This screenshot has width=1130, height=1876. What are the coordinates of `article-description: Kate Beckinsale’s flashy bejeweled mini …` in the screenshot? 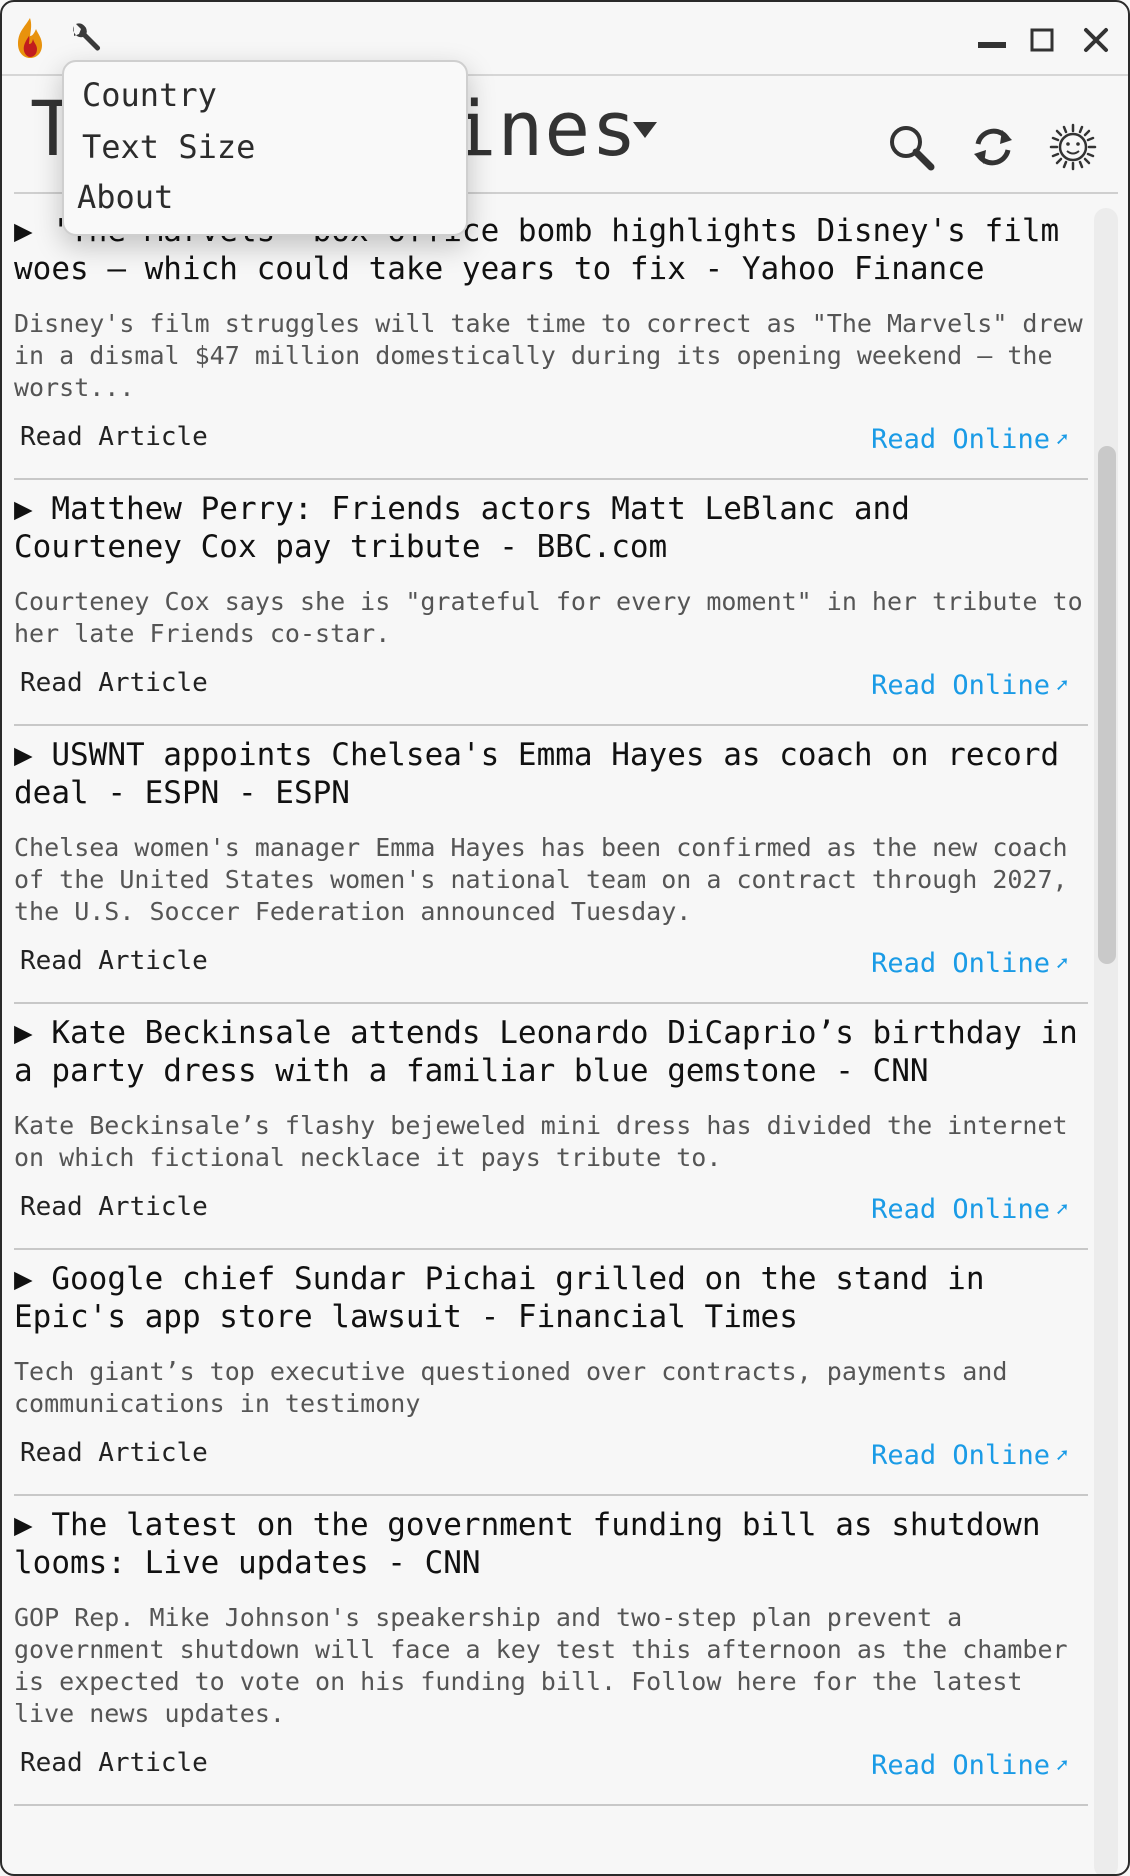 It's located at (541, 1141).